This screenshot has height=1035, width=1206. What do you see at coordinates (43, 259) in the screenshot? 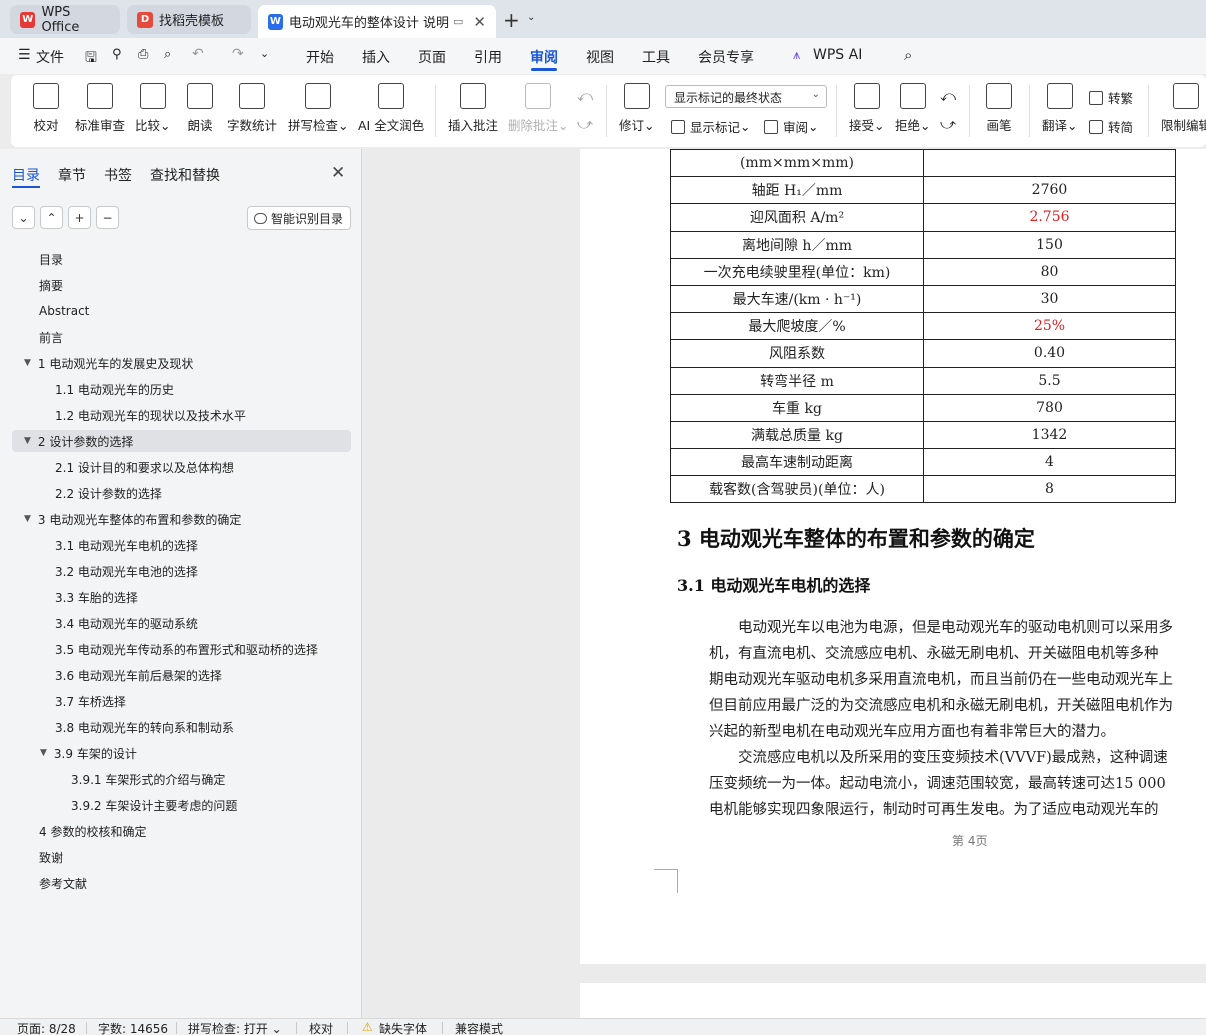
I see `toc-item: 目录` at bounding box center [43, 259].